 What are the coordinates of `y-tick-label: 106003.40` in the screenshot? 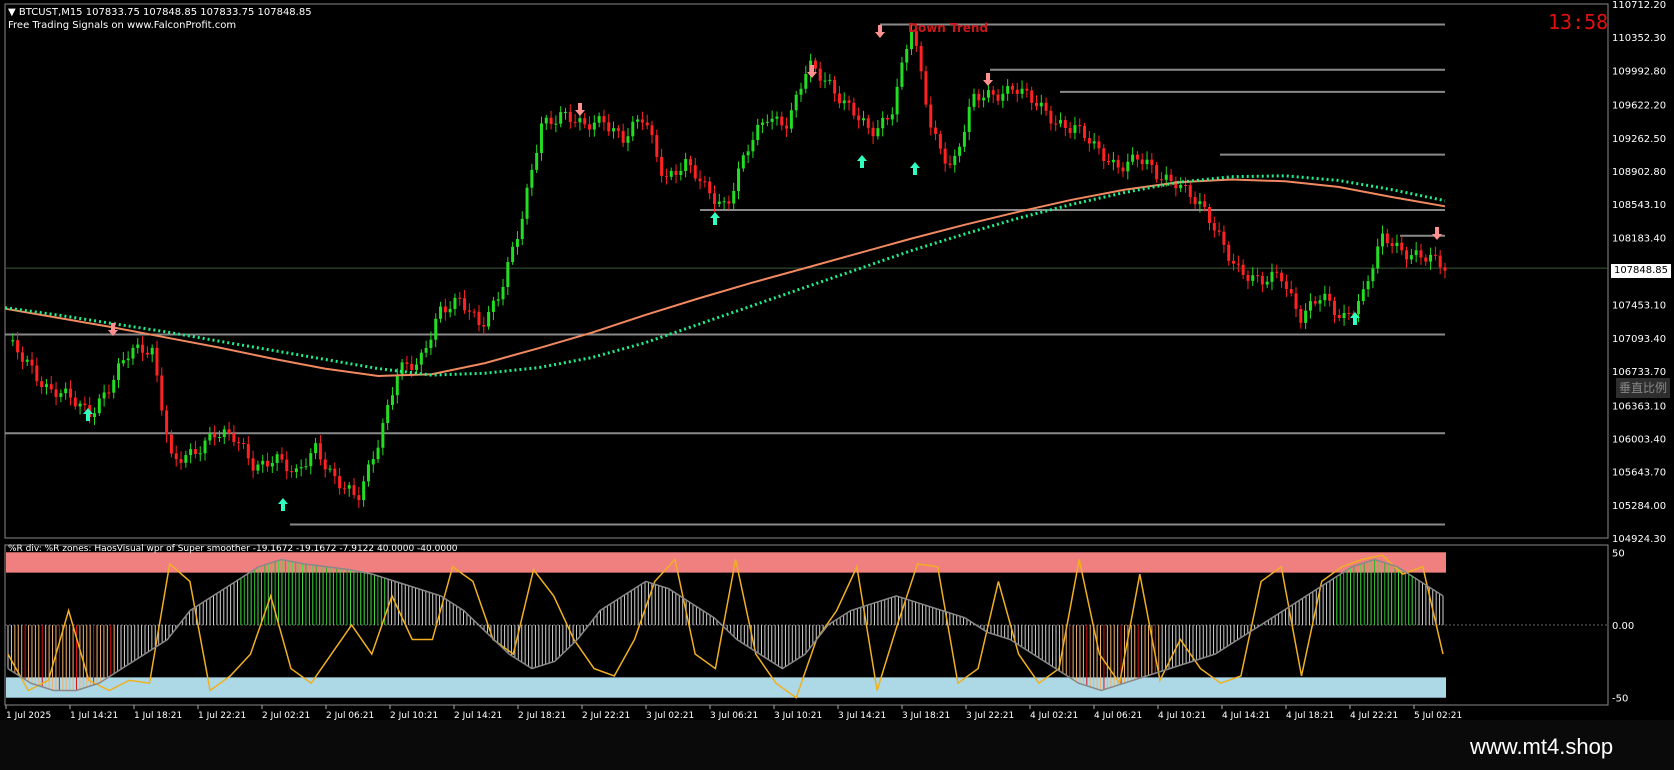 It's located at (1639, 439).